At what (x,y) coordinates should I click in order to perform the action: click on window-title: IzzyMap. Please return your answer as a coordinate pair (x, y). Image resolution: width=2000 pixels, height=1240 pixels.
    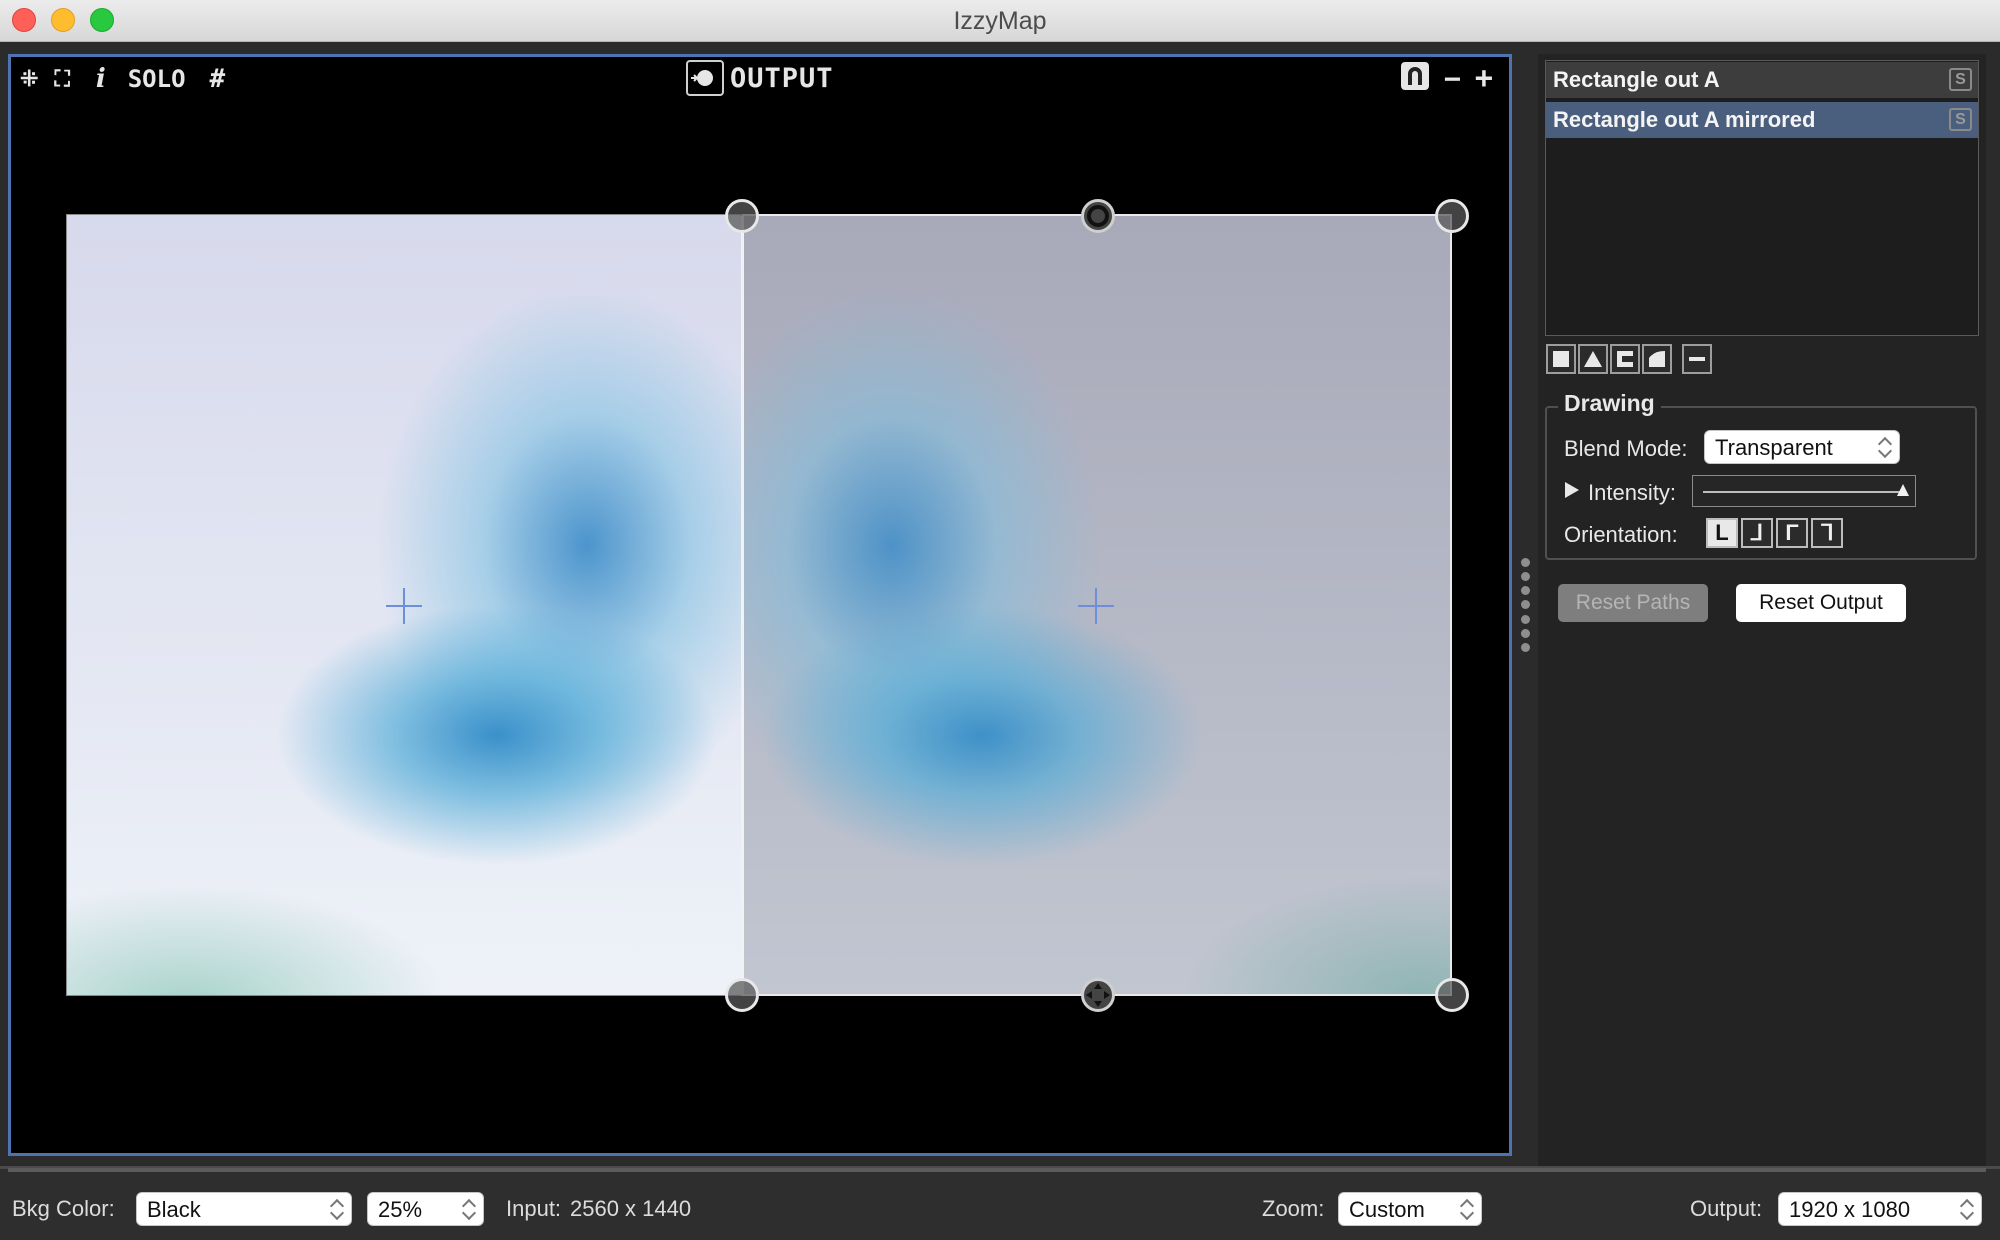
    Looking at the image, I should click on (1000, 21).